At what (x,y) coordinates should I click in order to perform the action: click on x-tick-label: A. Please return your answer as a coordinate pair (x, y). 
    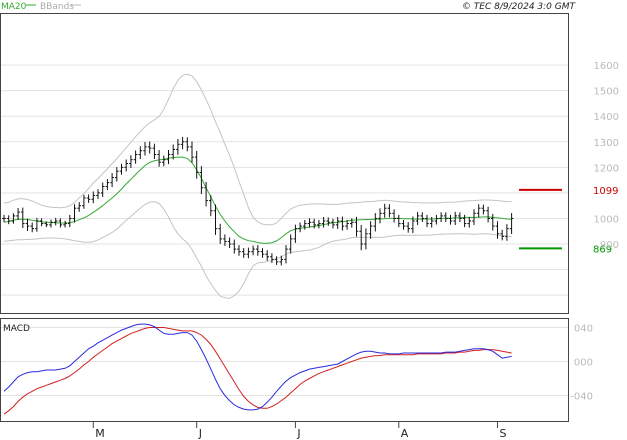
    Looking at the image, I should click on (405, 433).